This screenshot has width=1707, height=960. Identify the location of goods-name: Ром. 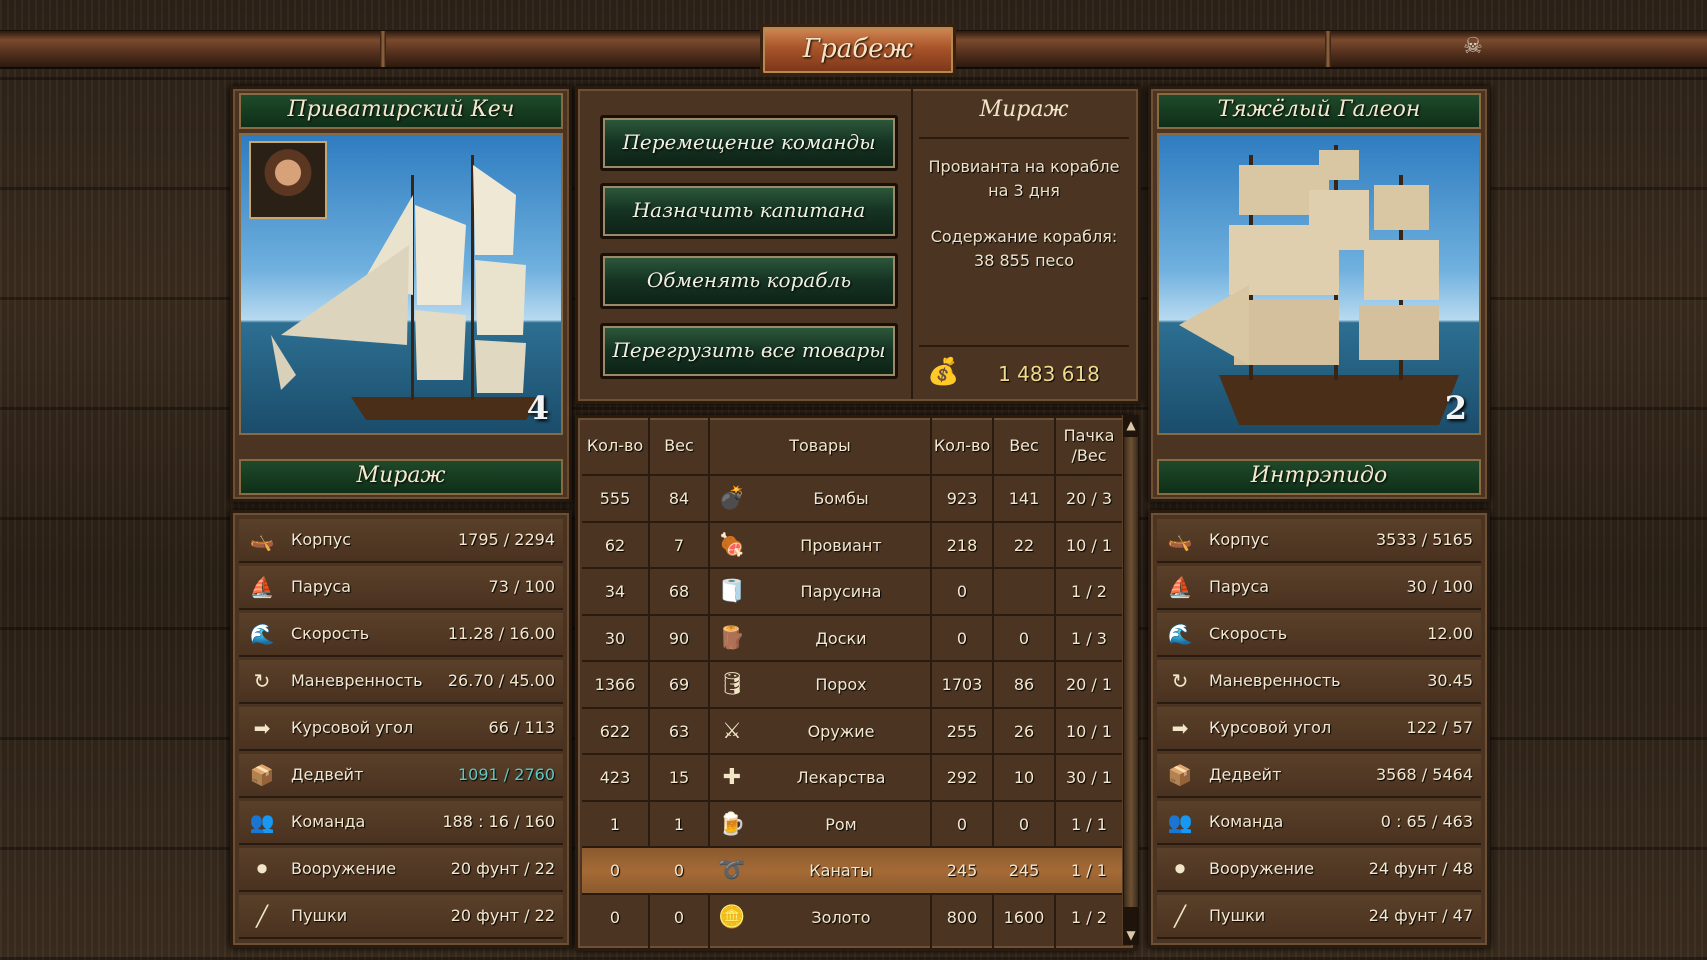
(841, 824).